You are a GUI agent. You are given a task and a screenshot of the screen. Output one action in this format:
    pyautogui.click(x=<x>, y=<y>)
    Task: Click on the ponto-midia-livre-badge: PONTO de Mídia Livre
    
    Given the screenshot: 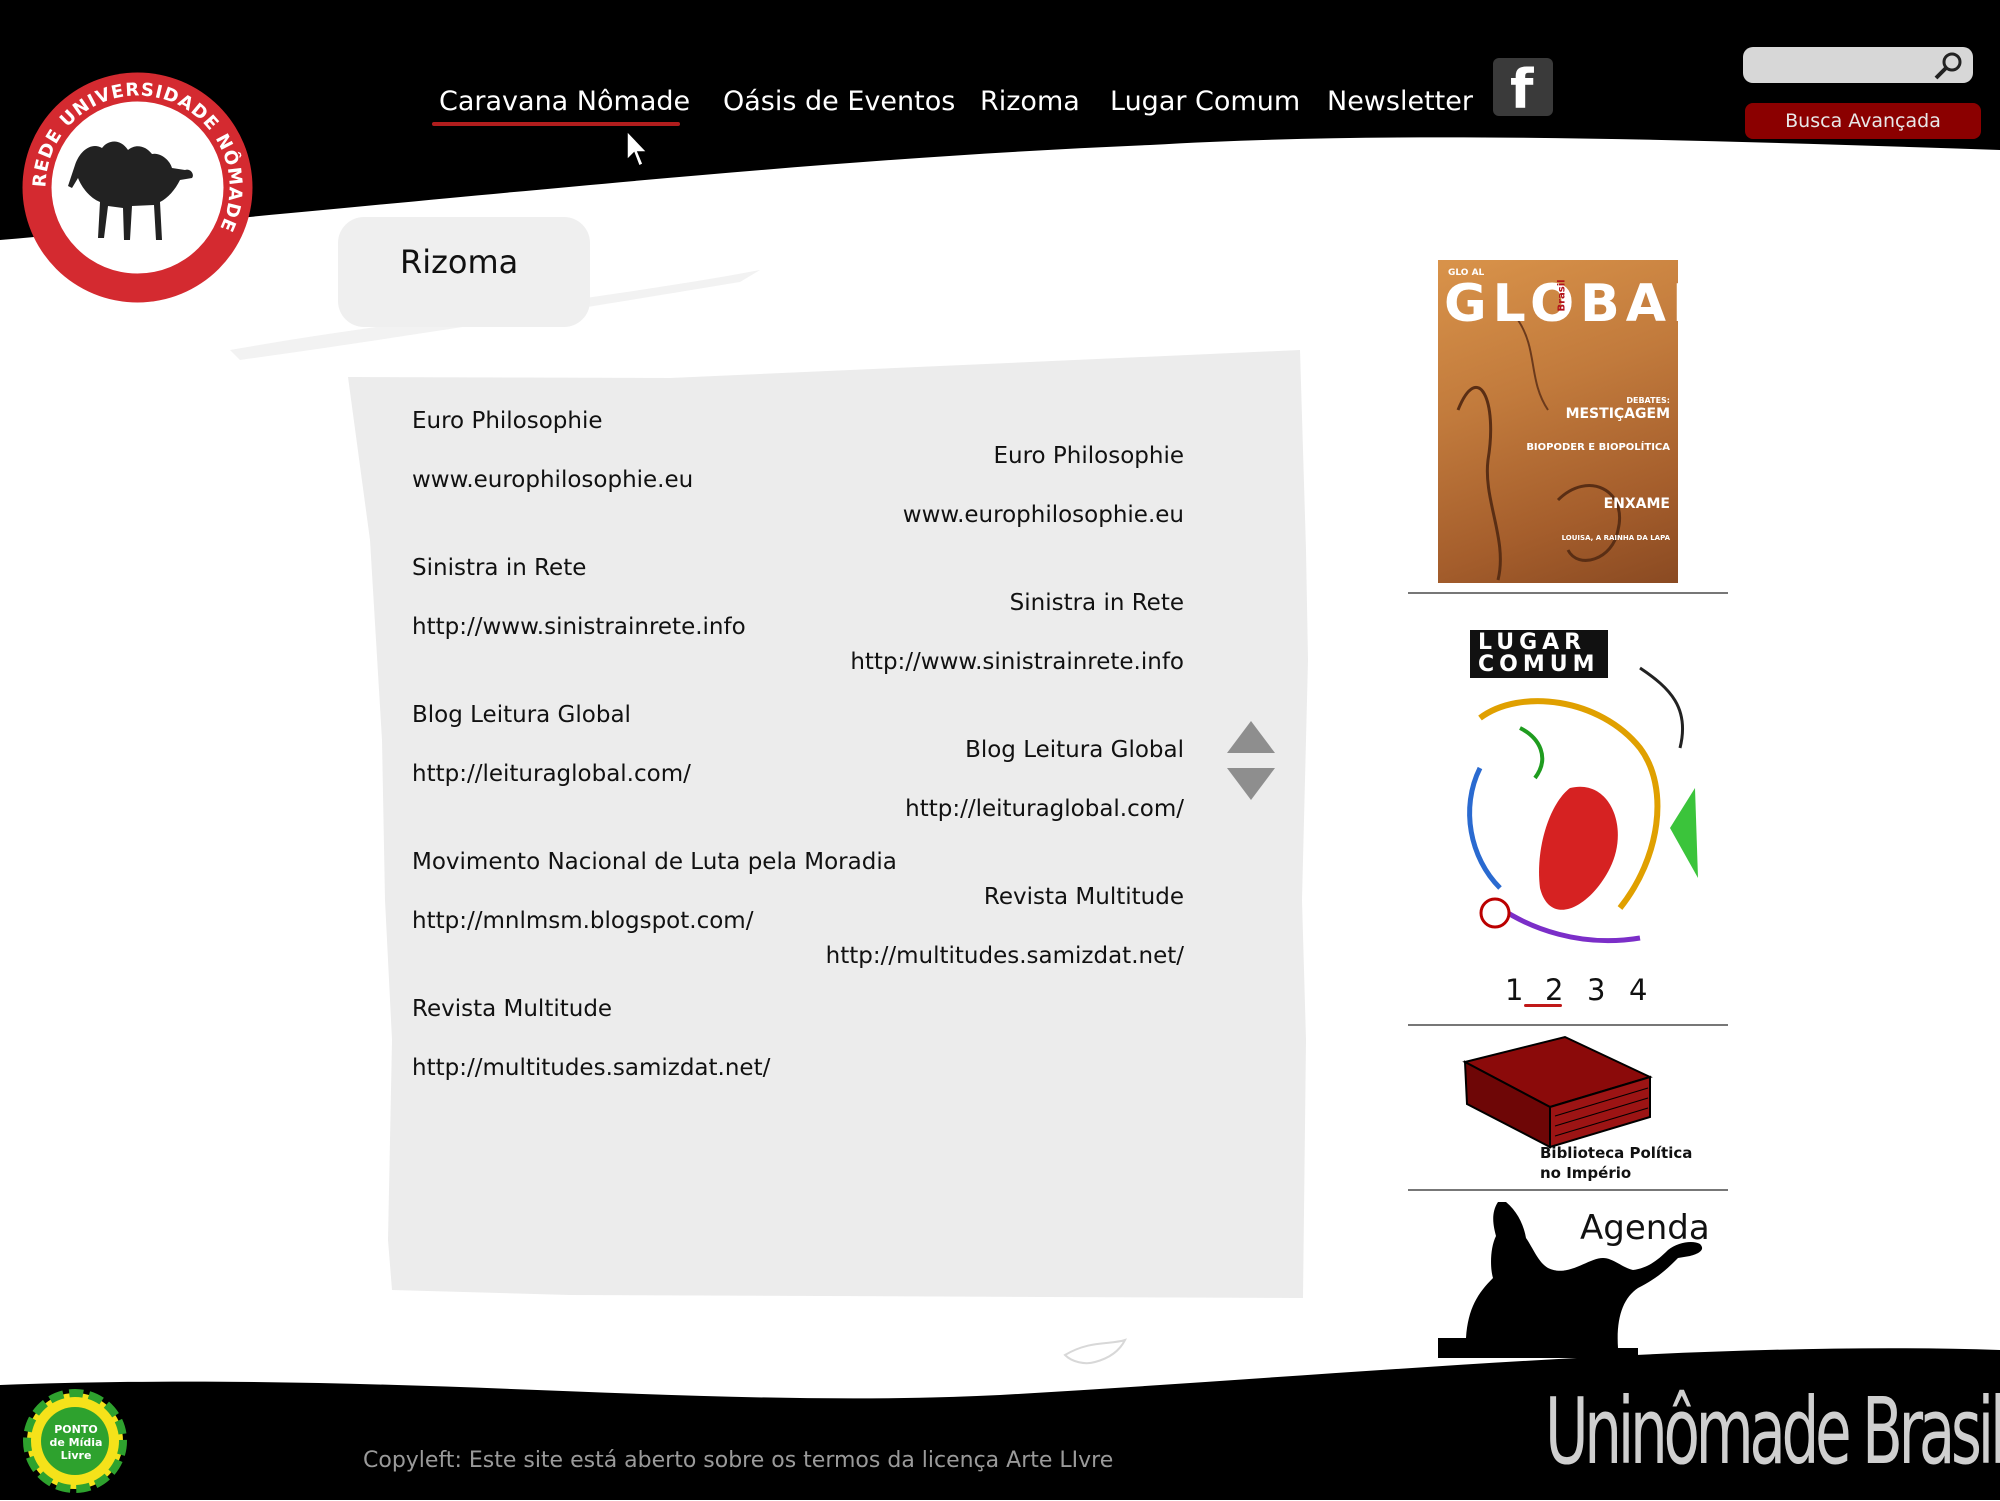 What is the action you would take?
    pyautogui.click(x=75, y=1441)
    